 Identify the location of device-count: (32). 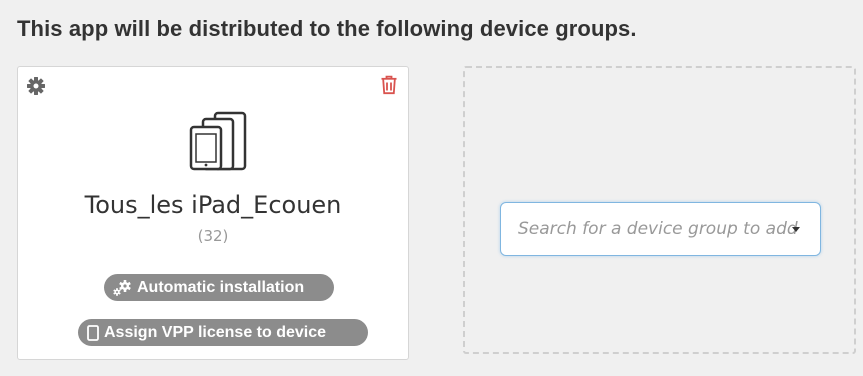
(213, 236).